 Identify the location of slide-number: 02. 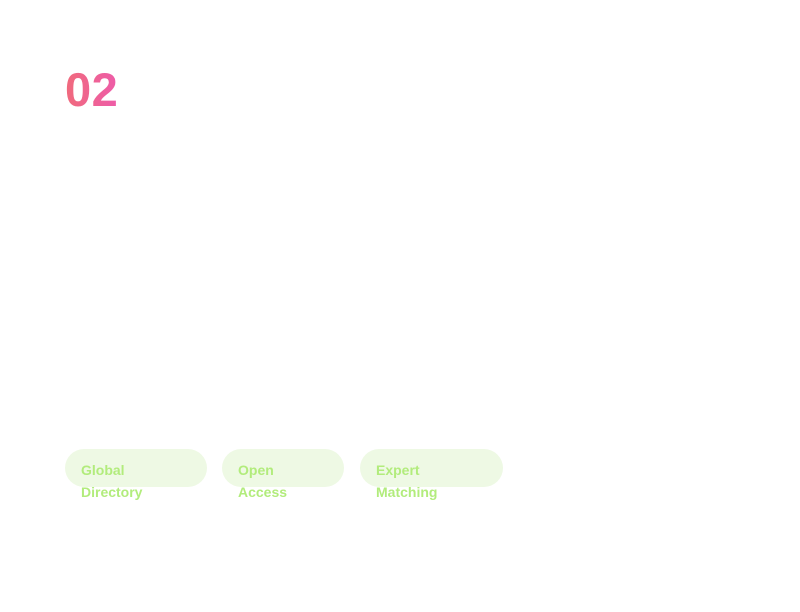
(92, 89).